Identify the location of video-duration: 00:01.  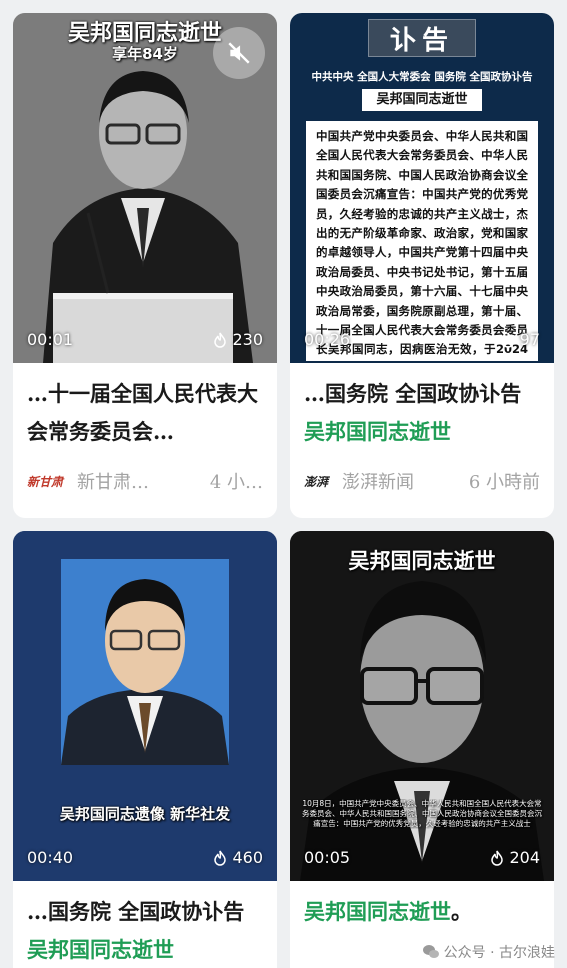
(50, 339).